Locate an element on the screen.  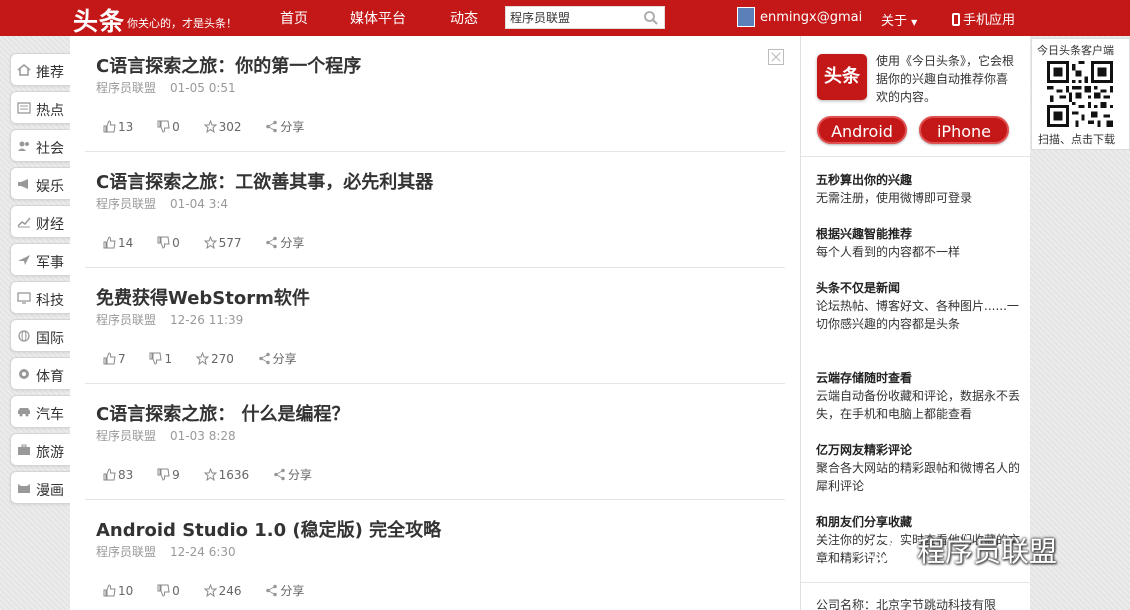
article-actions: 83 9 1636 分享 is located at coordinates (217, 474).